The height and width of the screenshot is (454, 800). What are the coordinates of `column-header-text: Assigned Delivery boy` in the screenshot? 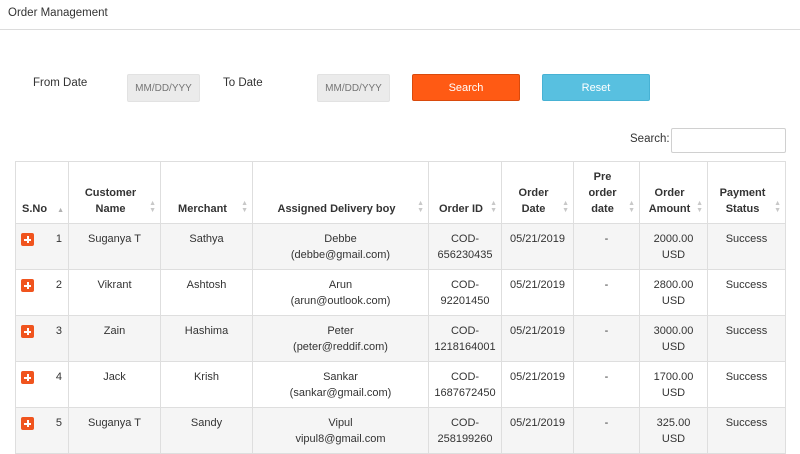 It's located at (336, 209).